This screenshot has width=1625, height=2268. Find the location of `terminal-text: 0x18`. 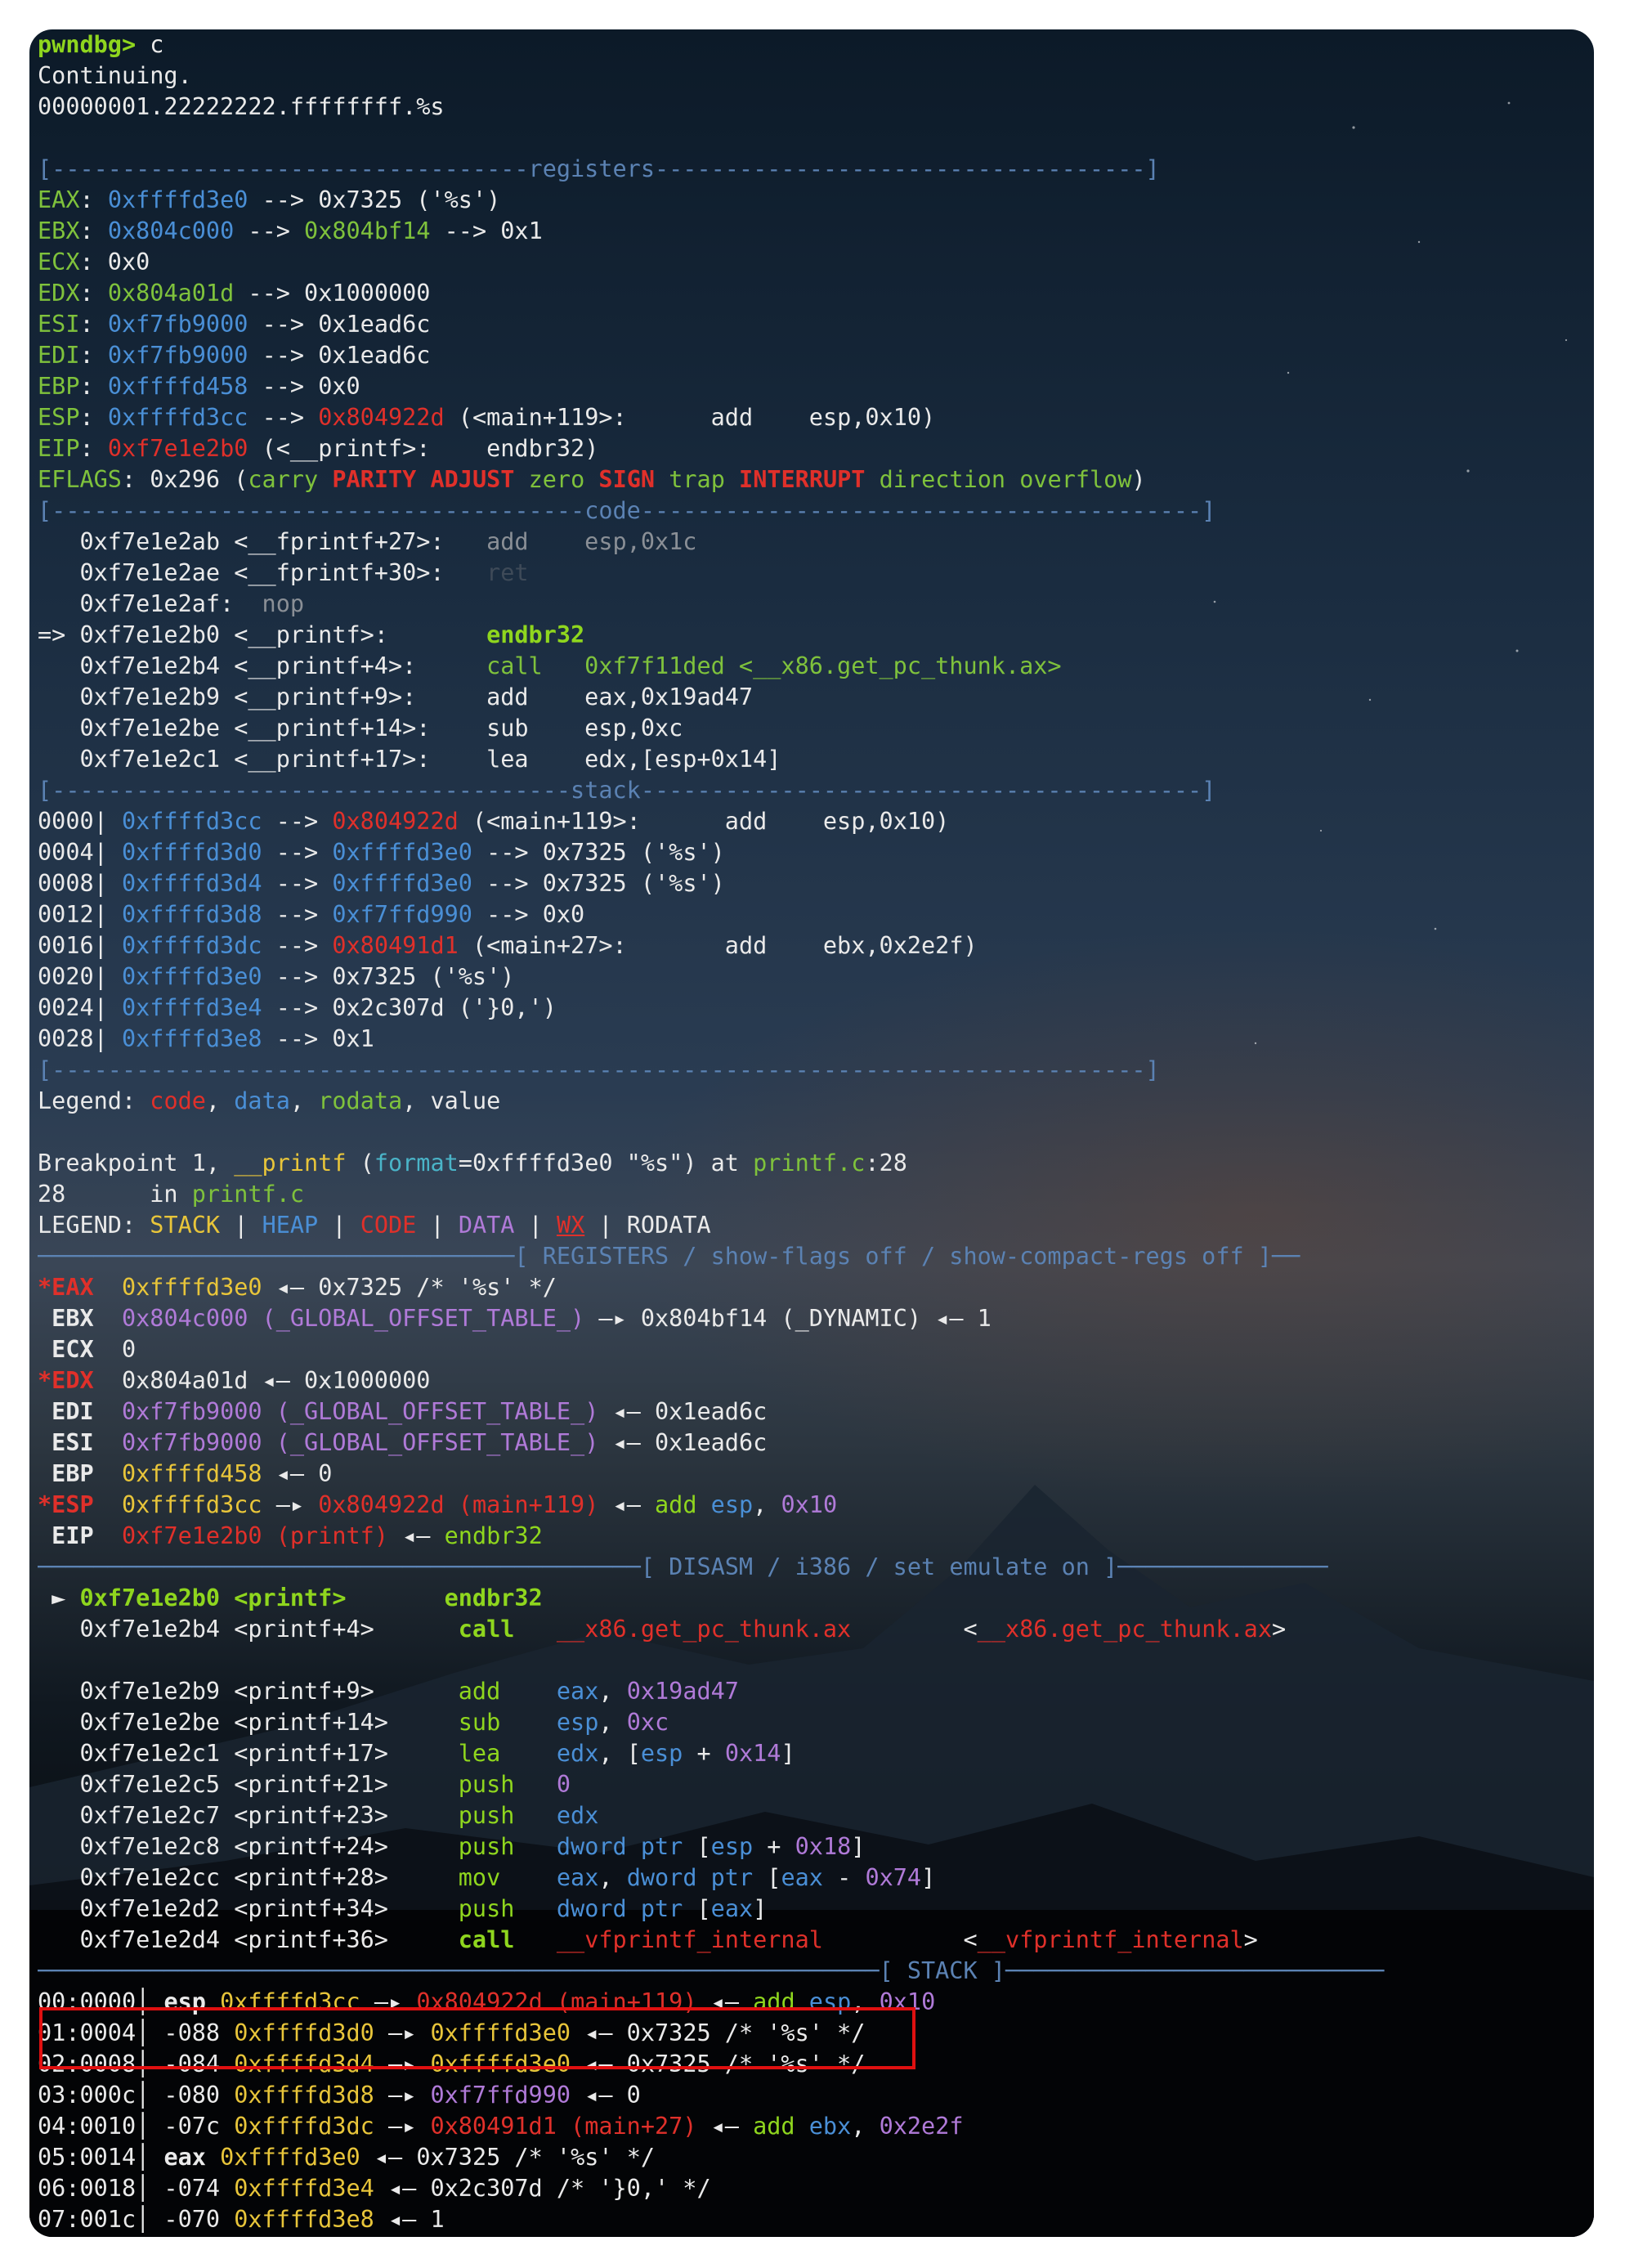

terminal-text: 0x18 is located at coordinates (823, 1846).